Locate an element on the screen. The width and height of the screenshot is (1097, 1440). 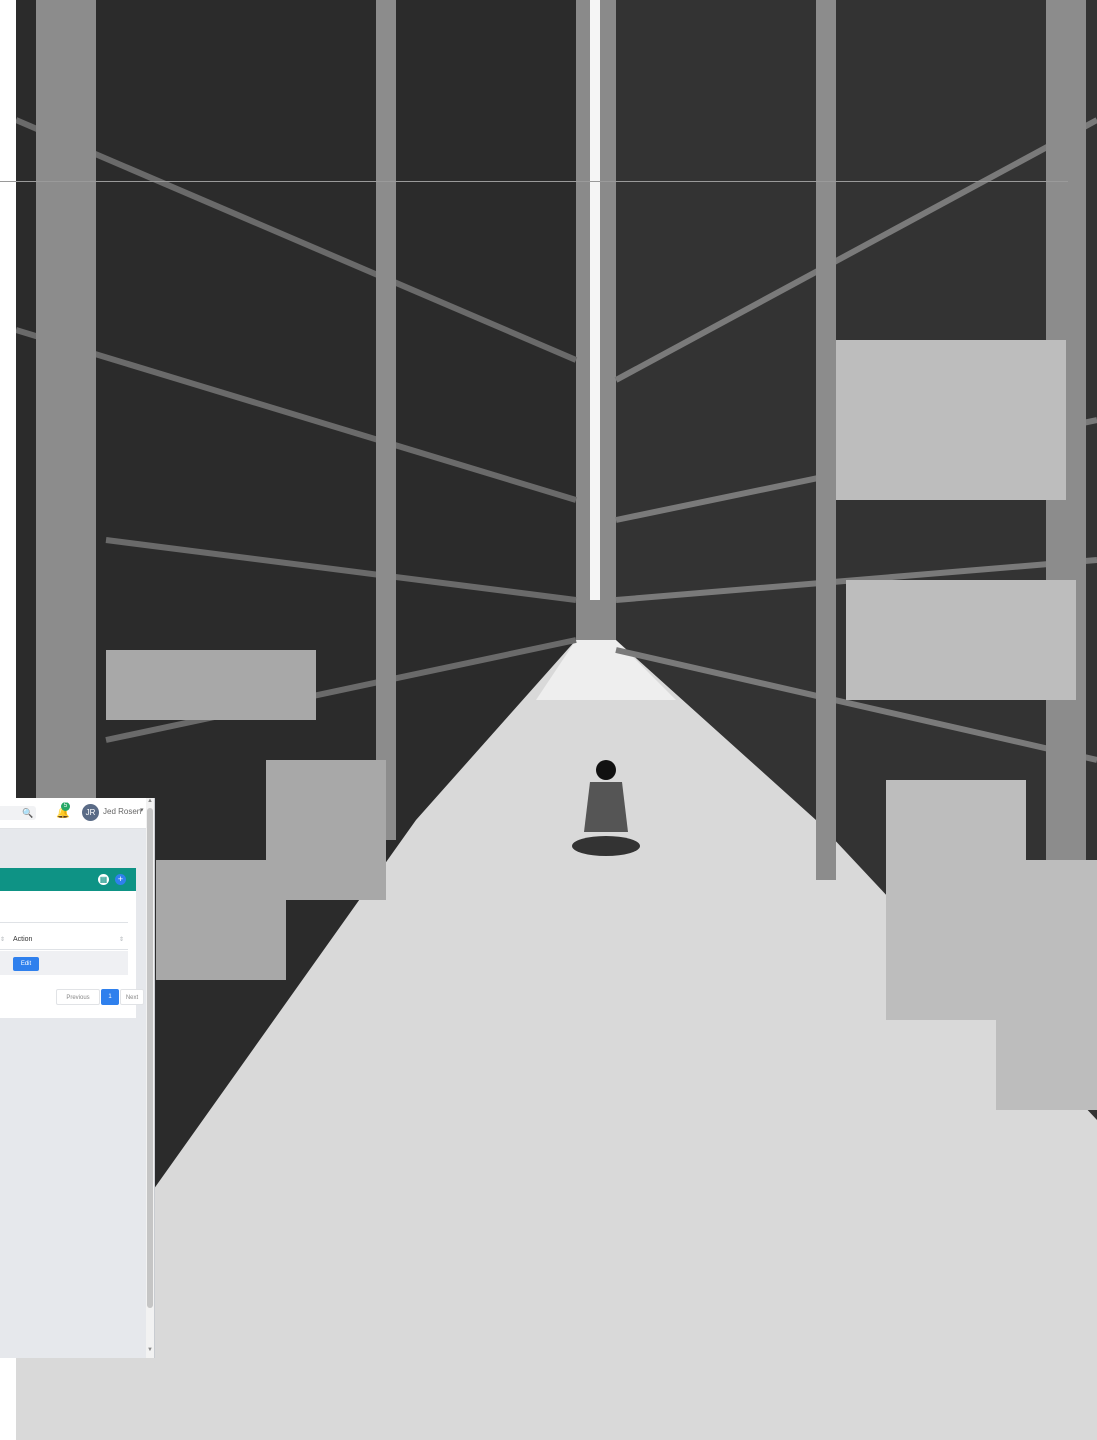
plus-icon: + is located at coordinates (120, 879).